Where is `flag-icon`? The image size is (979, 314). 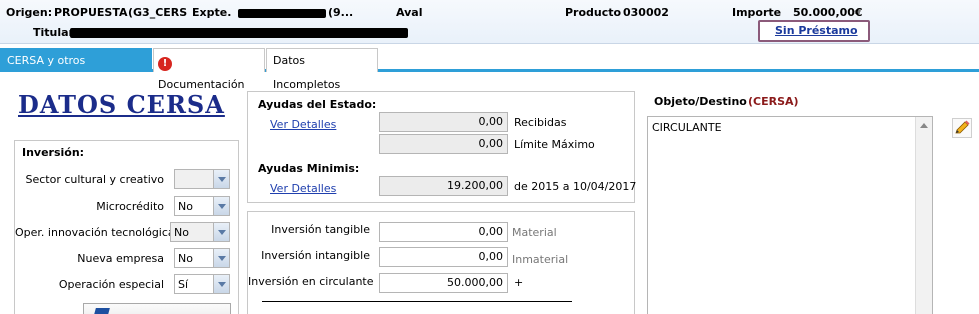 flag-icon is located at coordinates (101, 311).